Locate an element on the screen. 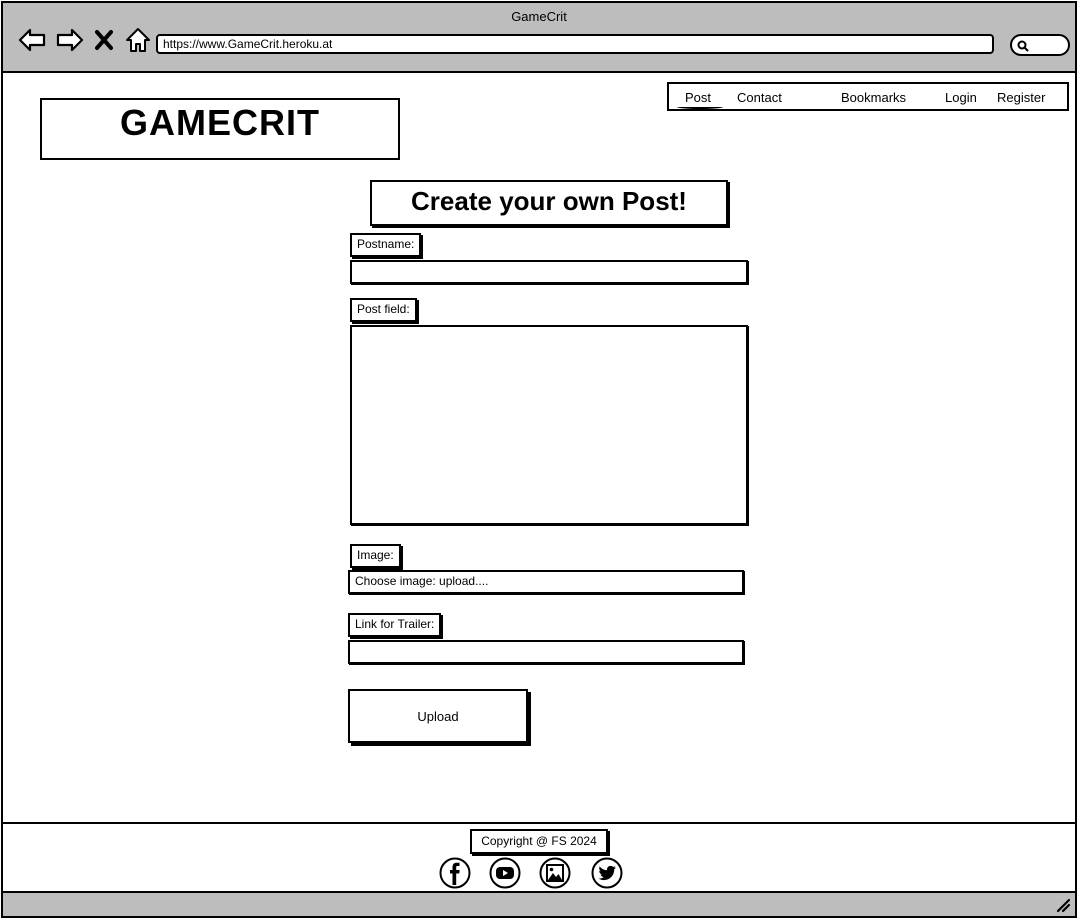 The image size is (1080, 920). postname-label: Postname: is located at coordinates (386, 245).